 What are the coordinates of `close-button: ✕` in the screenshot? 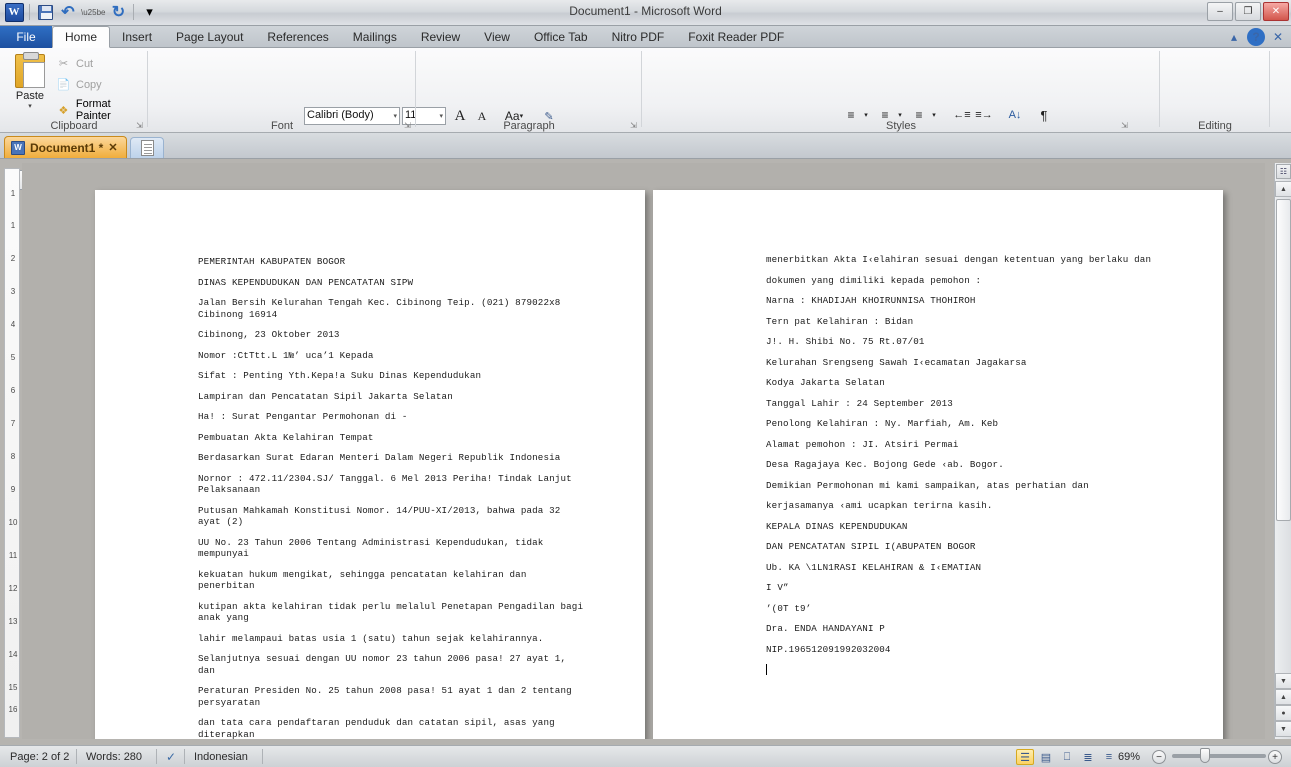 It's located at (1276, 11).